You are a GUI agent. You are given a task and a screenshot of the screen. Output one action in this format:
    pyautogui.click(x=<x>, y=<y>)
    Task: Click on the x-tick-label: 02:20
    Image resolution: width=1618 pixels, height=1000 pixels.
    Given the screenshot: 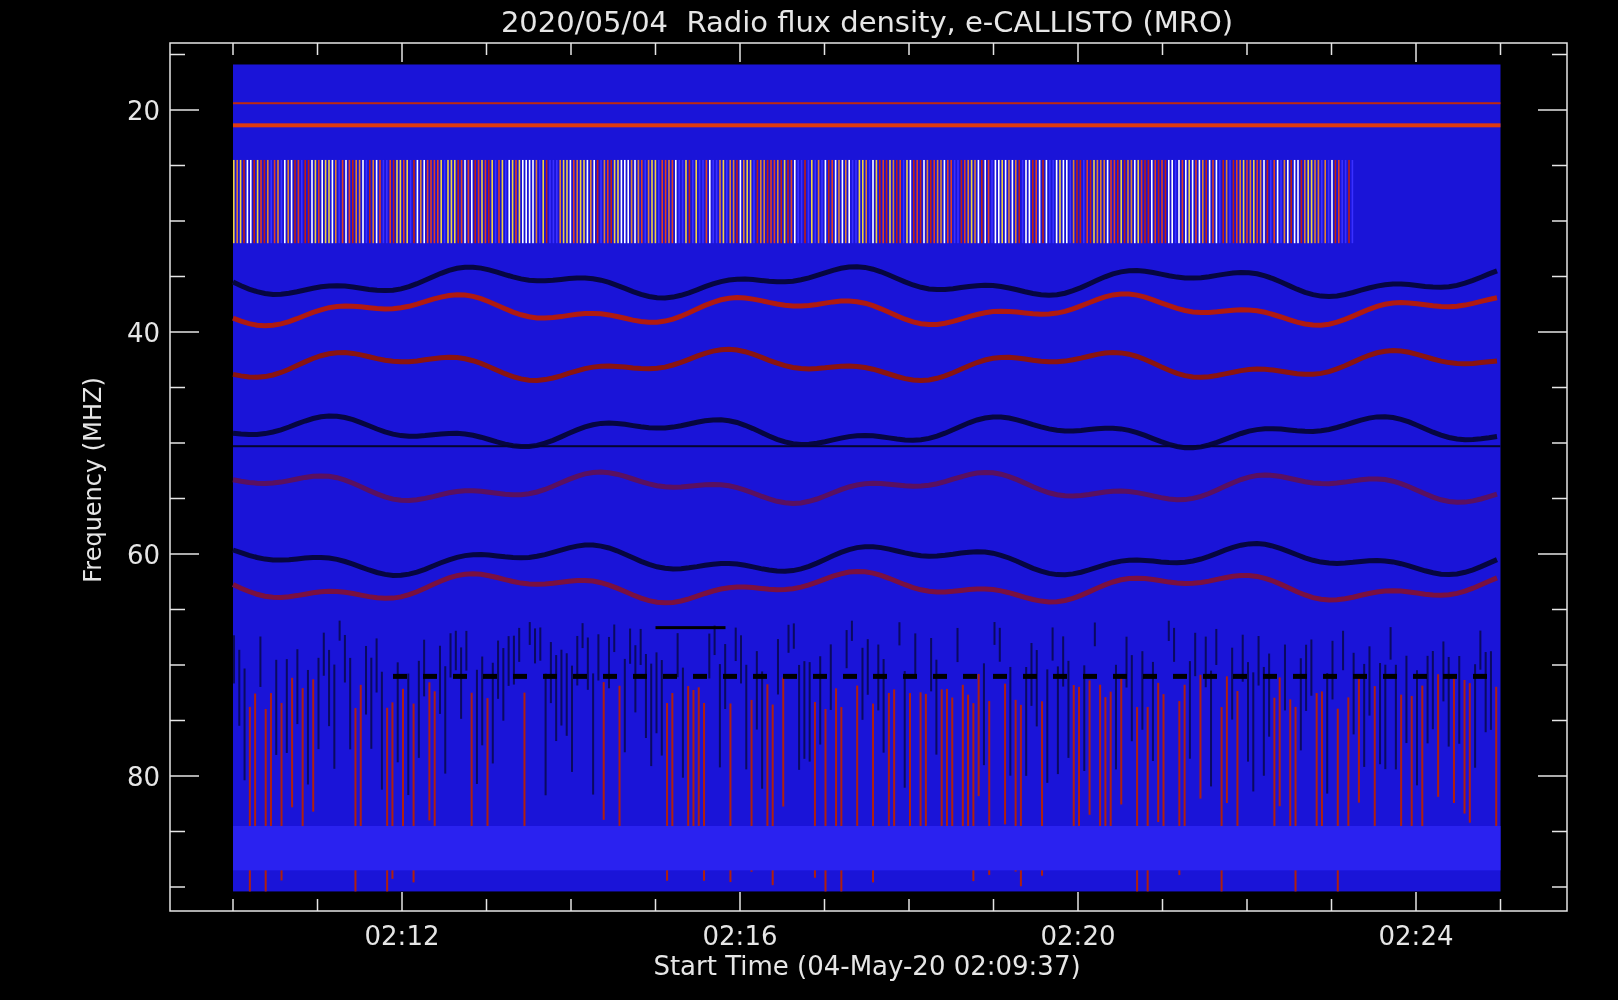 What is the action you would take?
    pyautogui.click(x=1078, y=936)
    